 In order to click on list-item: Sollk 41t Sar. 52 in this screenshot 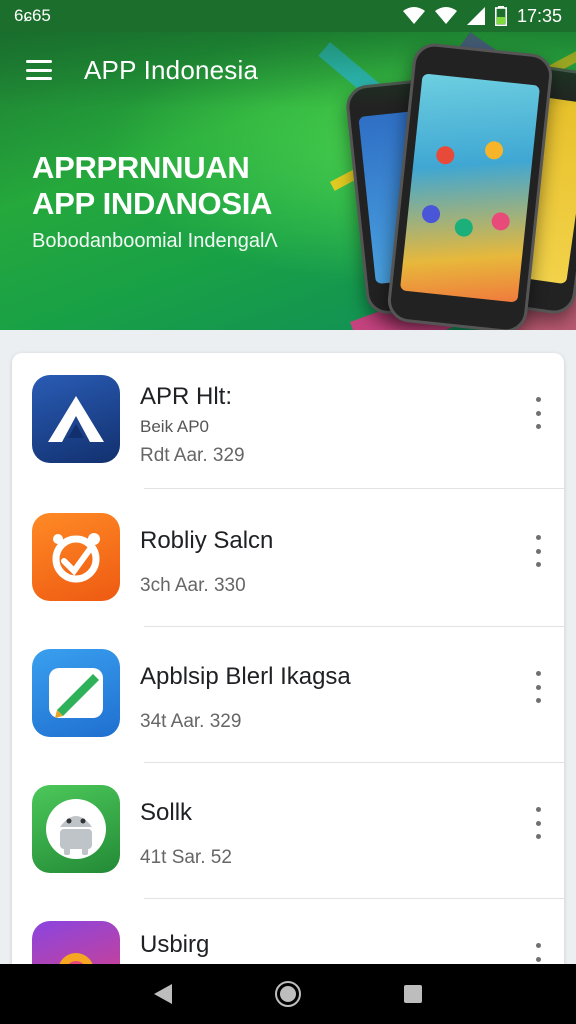, I will do `click(288, 831)`.